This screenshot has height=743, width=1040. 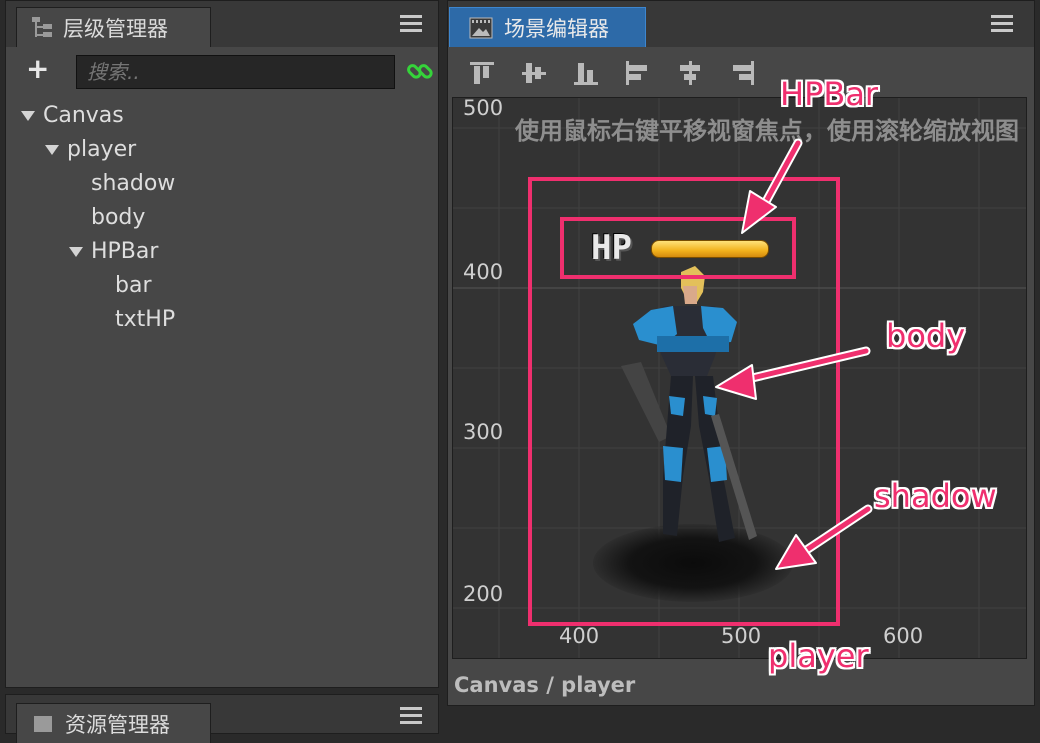 What do you see at coordinates (926, 336) in the screenshot?
I see `annotation-body: body` at bounding box center [926, 336].